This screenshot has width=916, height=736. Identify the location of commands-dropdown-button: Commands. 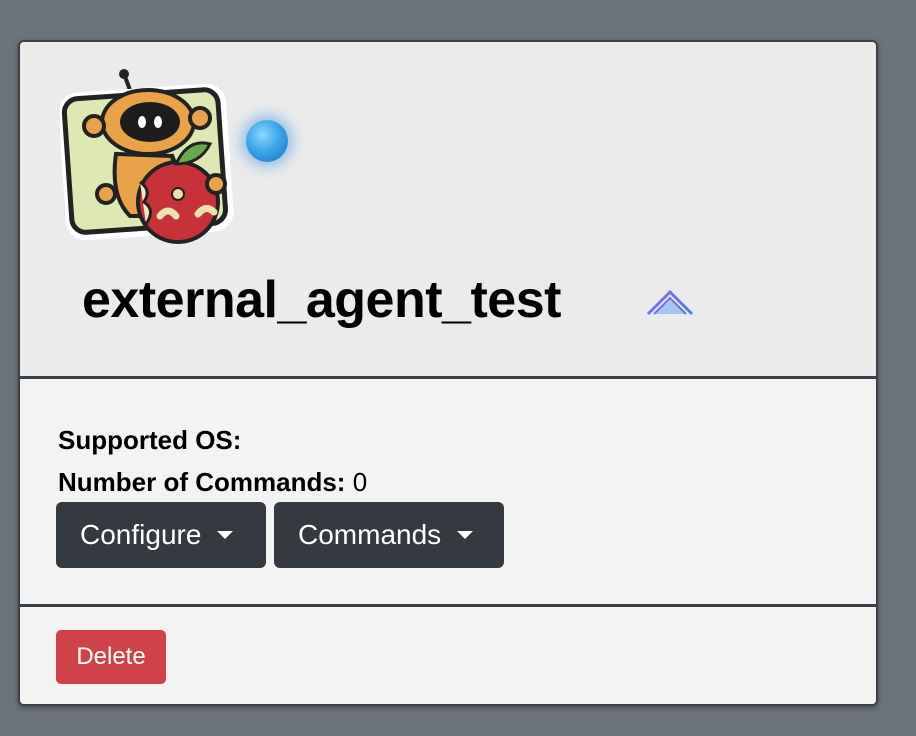
(389, 535).